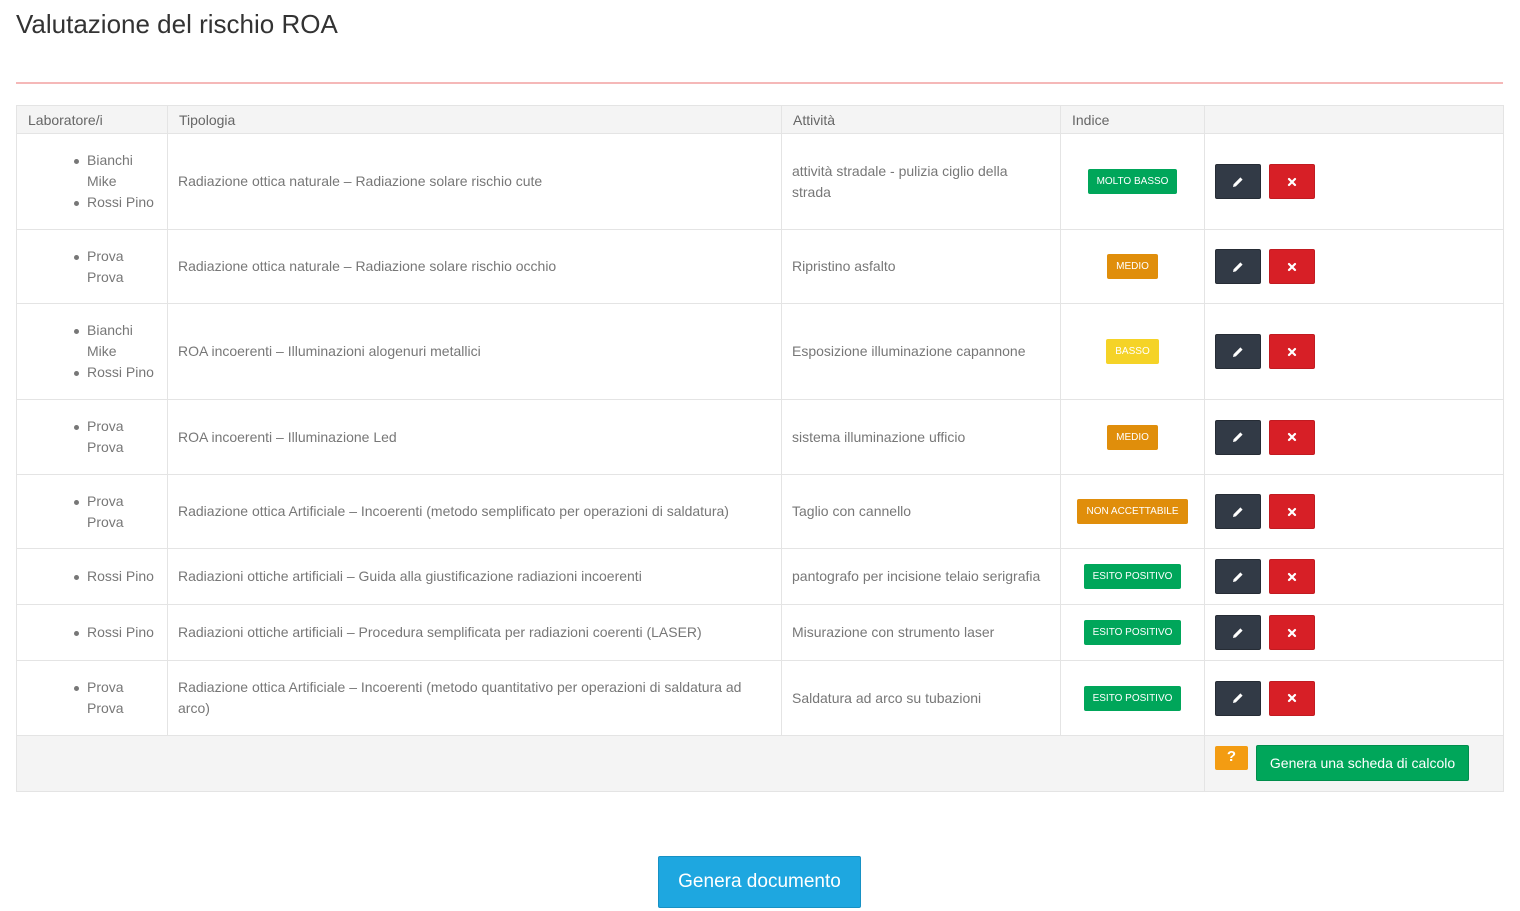 The width and height of the screenshot is (1520, 911). What do you see at coordinates (92, 119) in the screenshot?
I see `header-laboratori: Laboratore/i` at bounding box center [92, 119].